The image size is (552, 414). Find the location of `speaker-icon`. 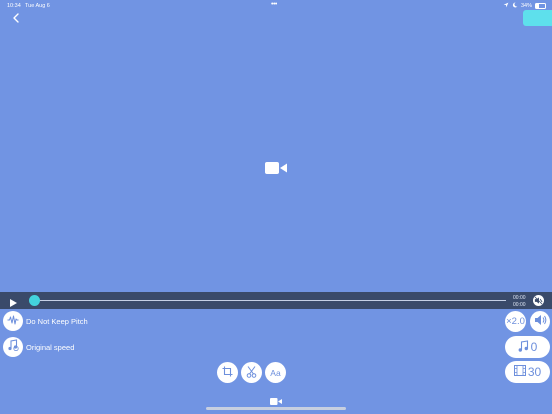

speaker-icon is located at coordinates (540, 322).